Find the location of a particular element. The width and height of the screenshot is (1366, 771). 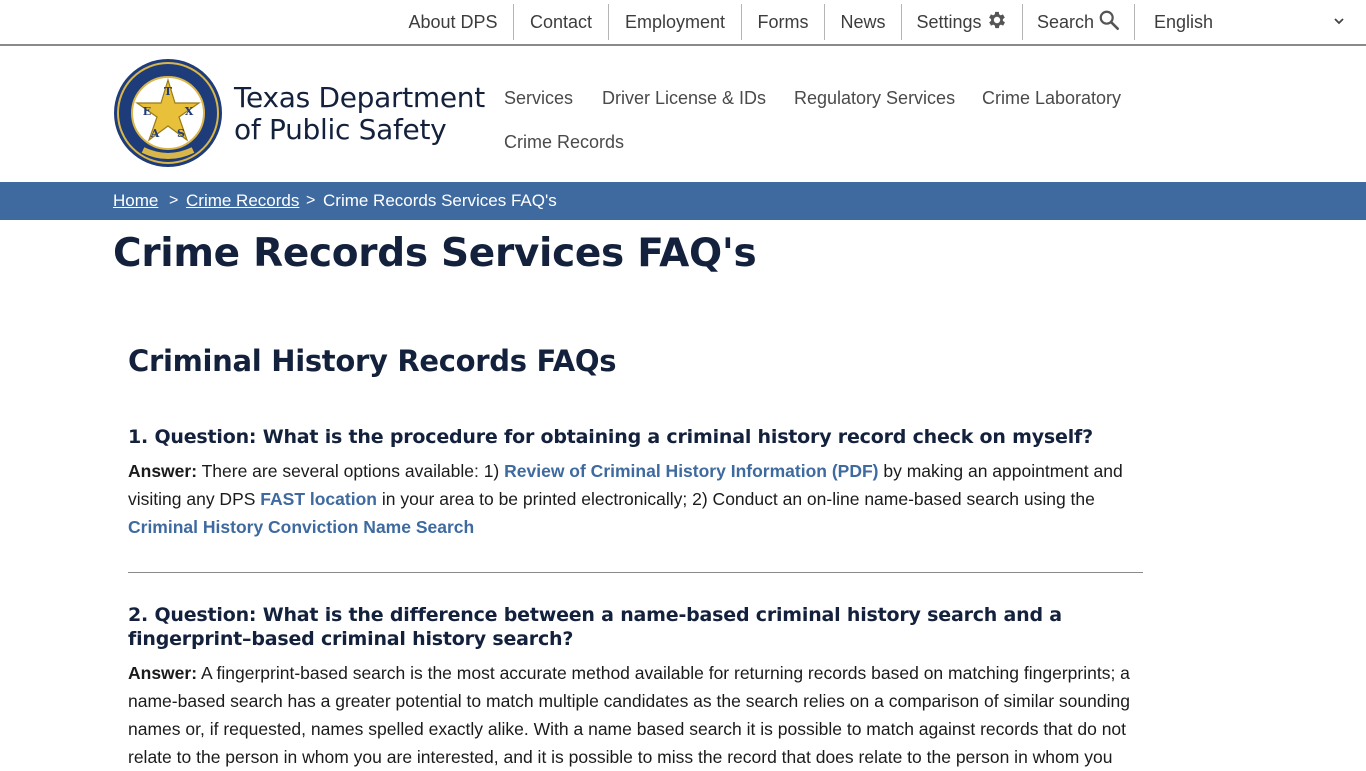

utility-link-news-label: News is located at coordinates (863, 22).